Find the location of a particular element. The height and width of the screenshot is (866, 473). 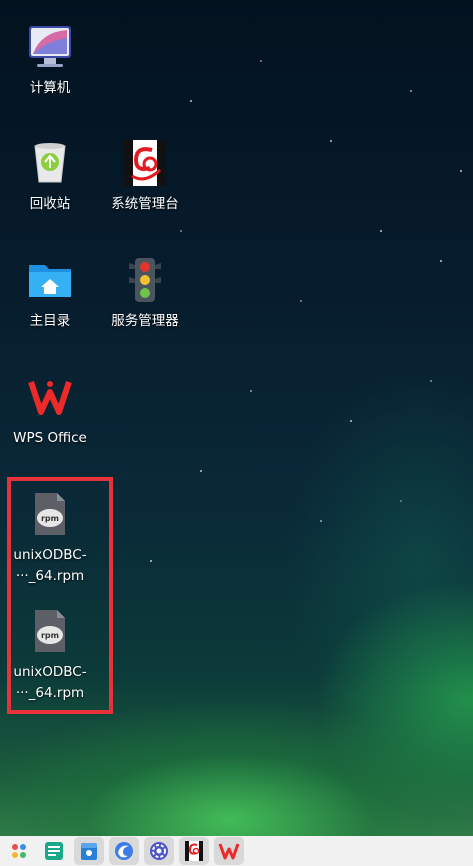

desktop-icon-label: 计算机 is located at coordinates (50, 88).